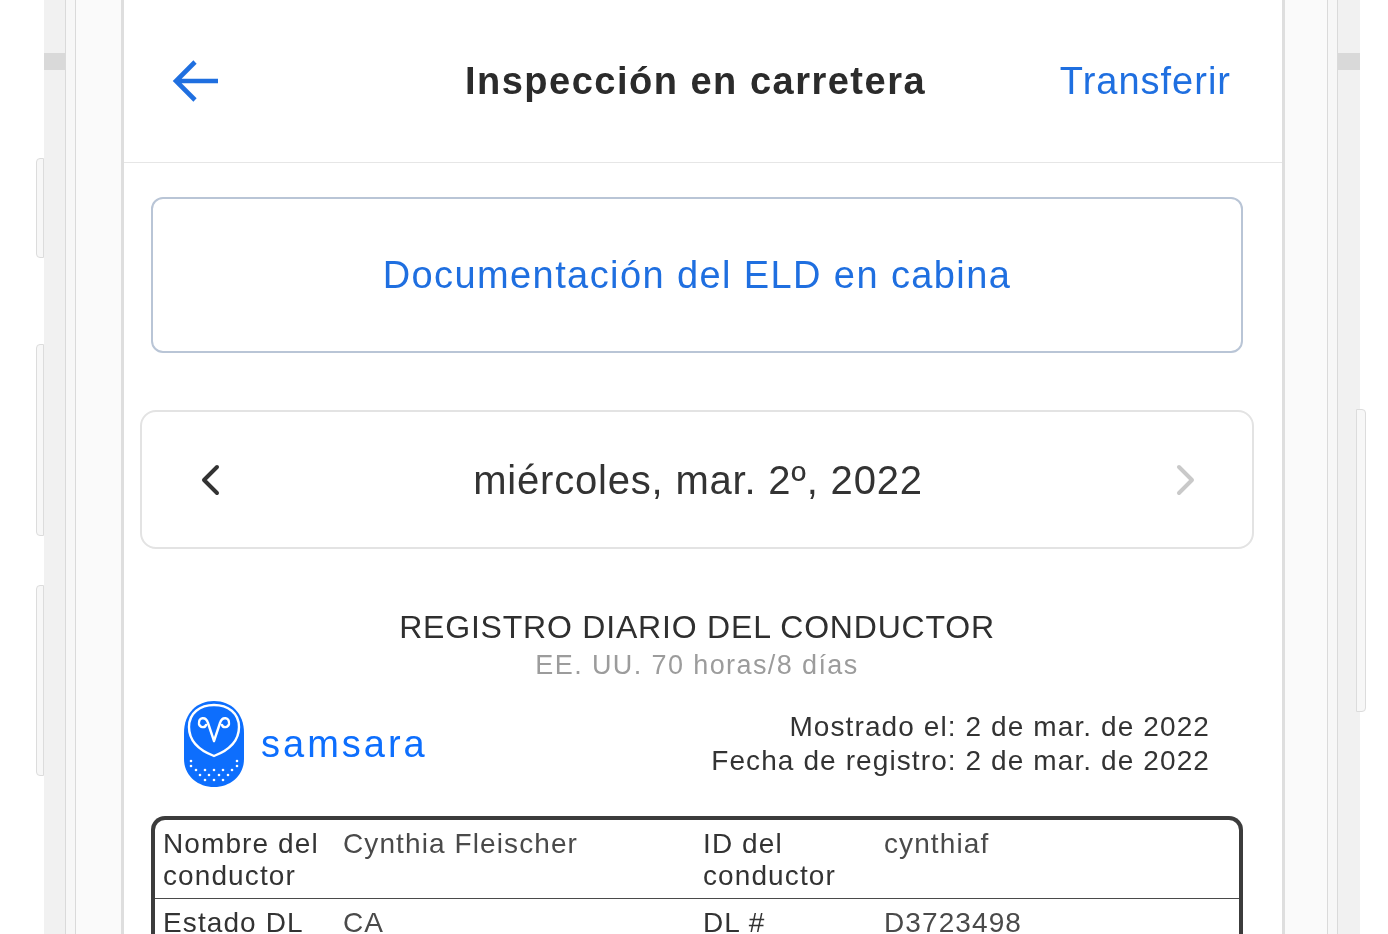 This screenshot has width=1388, height=934. I want to click on chevron-left-icon, so click(210, 479).